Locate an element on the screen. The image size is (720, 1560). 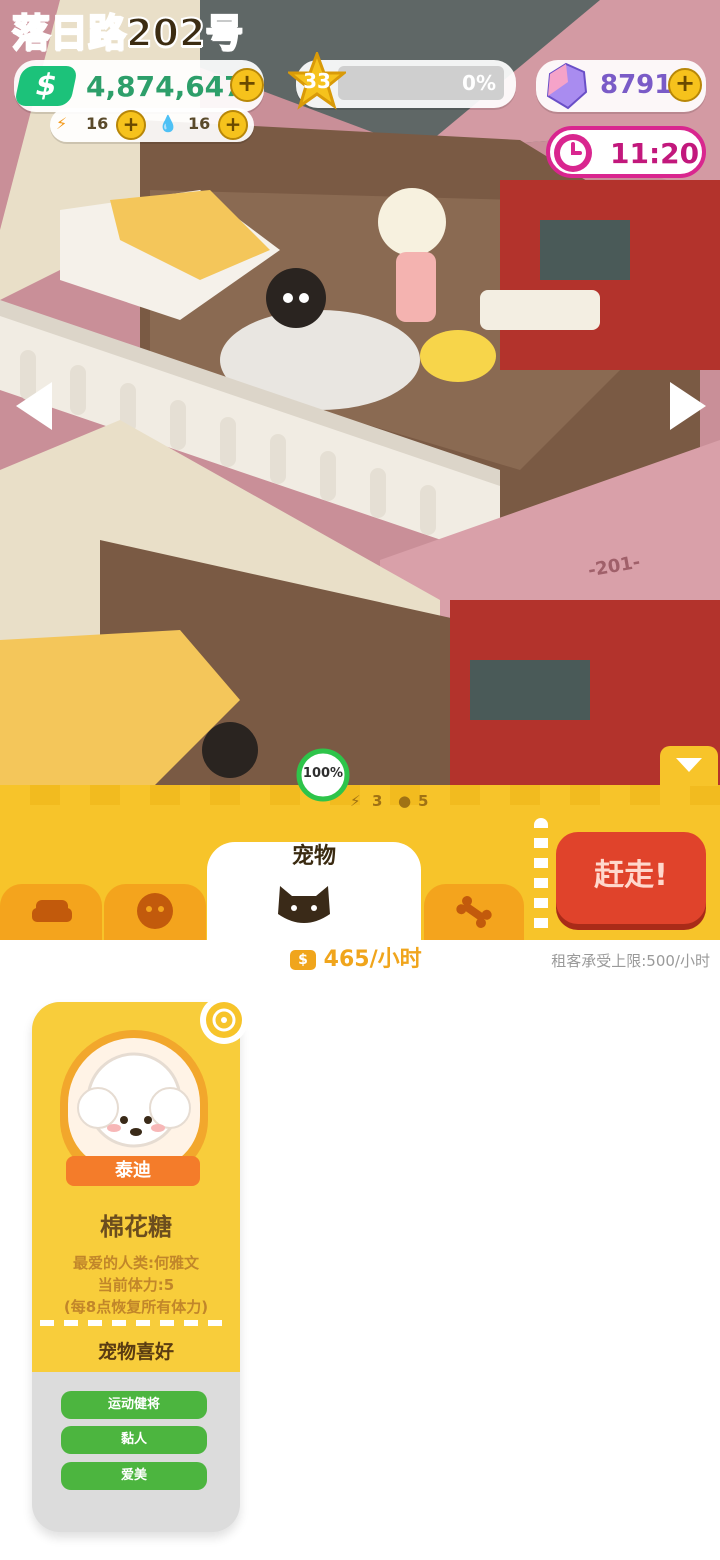
pet-card-target-button is located at coordinates (224, 1020).